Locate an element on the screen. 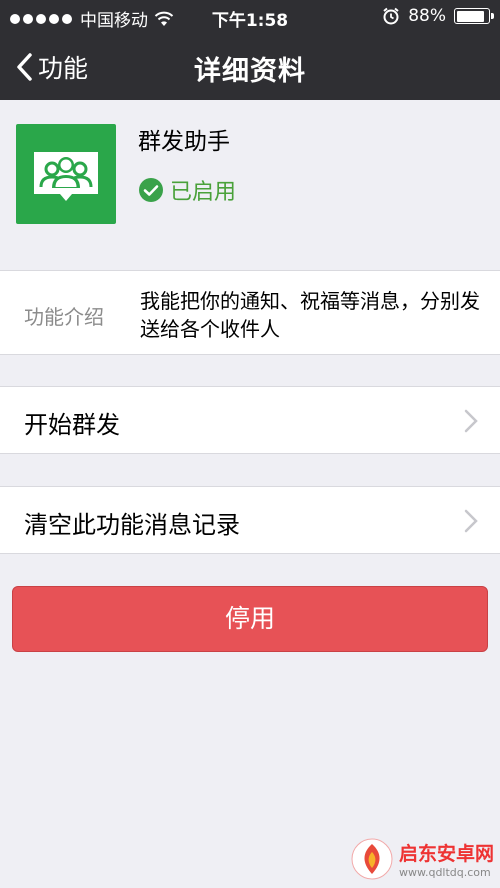 This screenshot has height=888, width=500. watermark-text: 启东安卓网 www.qdltdq.com is located at coordinates (446, 859).